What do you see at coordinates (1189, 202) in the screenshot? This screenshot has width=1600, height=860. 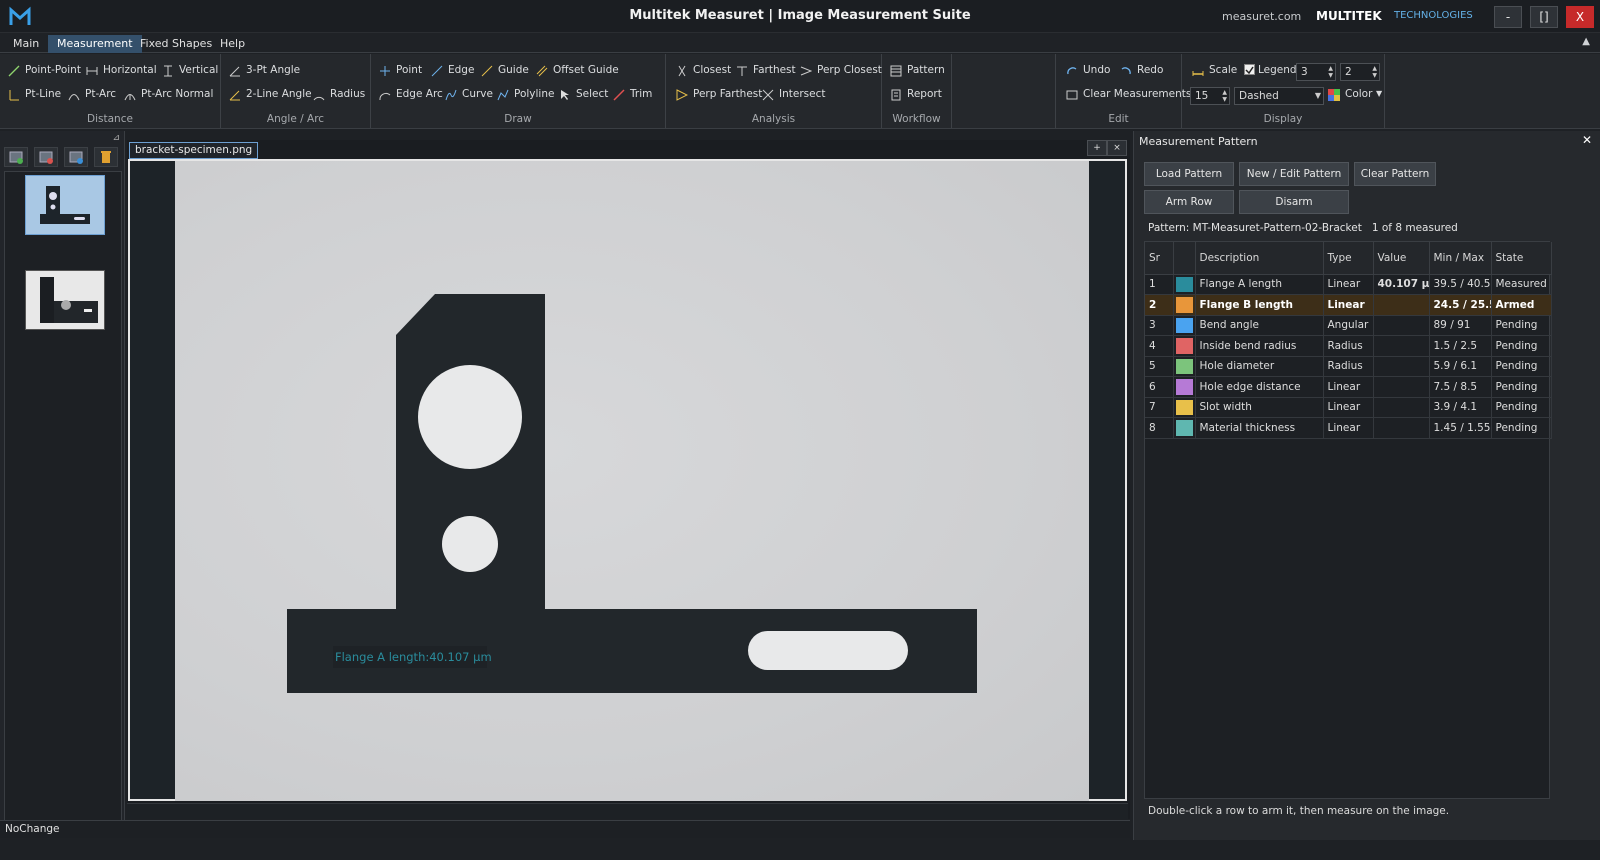 I see `arm-row-button: Arm Row` at bounding box center [1189, 202].